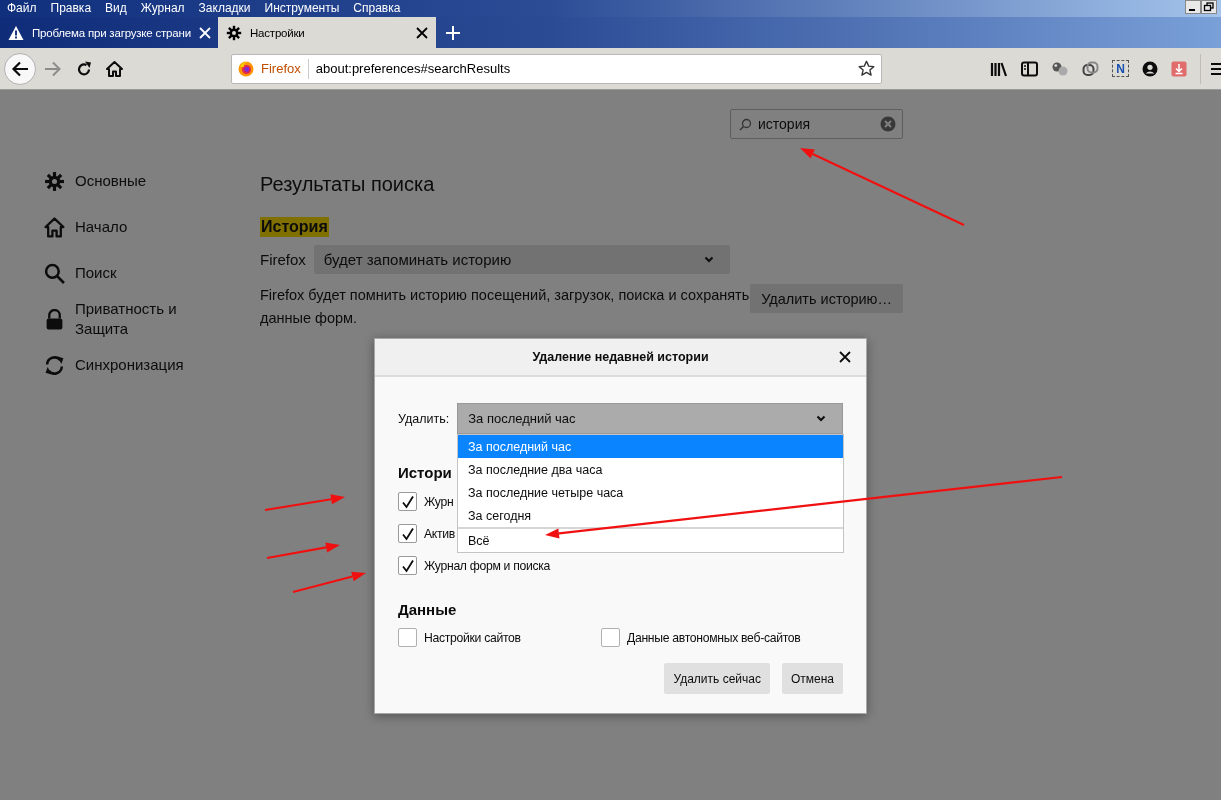 This screenshot has width=1221, height=800. What do you see at coordinates (812, 678) in the screenshot?
I see `dialog-button: Отмена` at bounding box center [812, 678].